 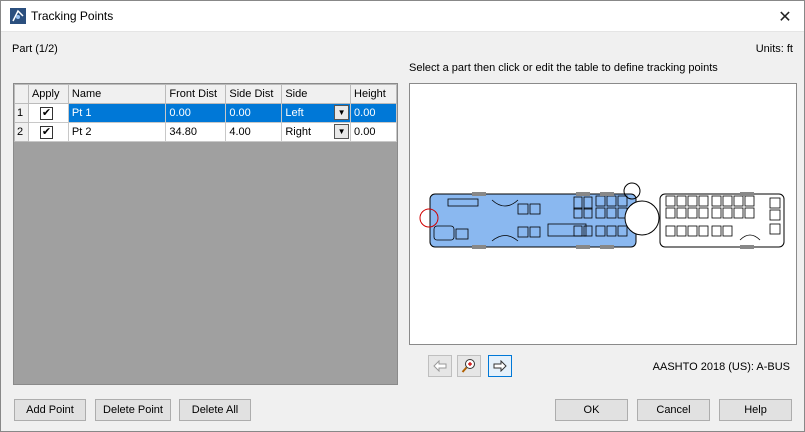 I want to click on name-cell: Pt 1, so click(x=117, y=113).